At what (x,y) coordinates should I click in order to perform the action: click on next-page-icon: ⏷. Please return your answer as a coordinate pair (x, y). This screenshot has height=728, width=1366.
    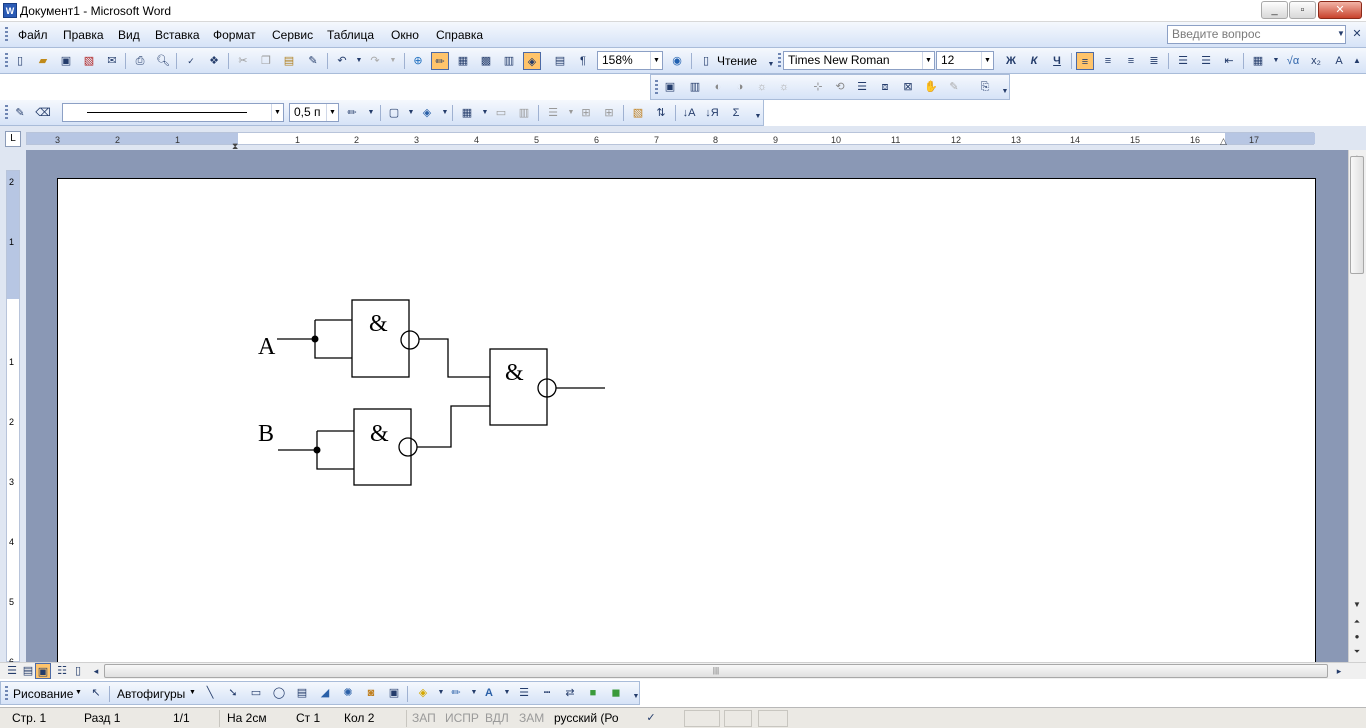
    Looking at the image, I should click on (1357, 652).